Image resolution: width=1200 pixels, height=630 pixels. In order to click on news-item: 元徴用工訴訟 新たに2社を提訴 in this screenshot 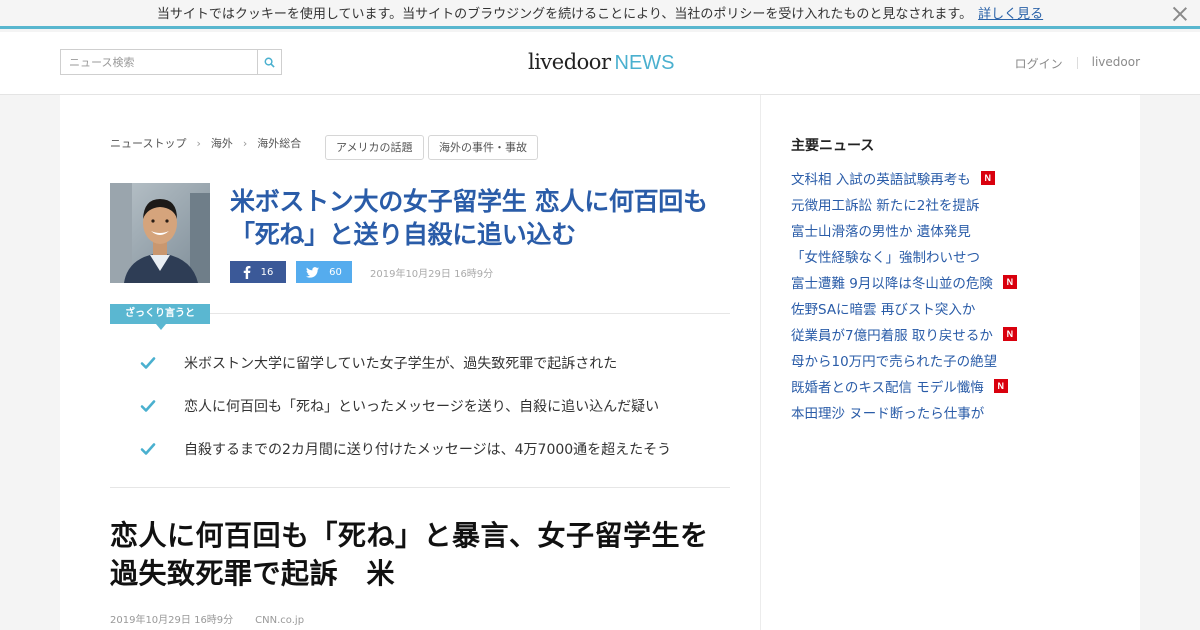, I will do `click(904, 204)`.